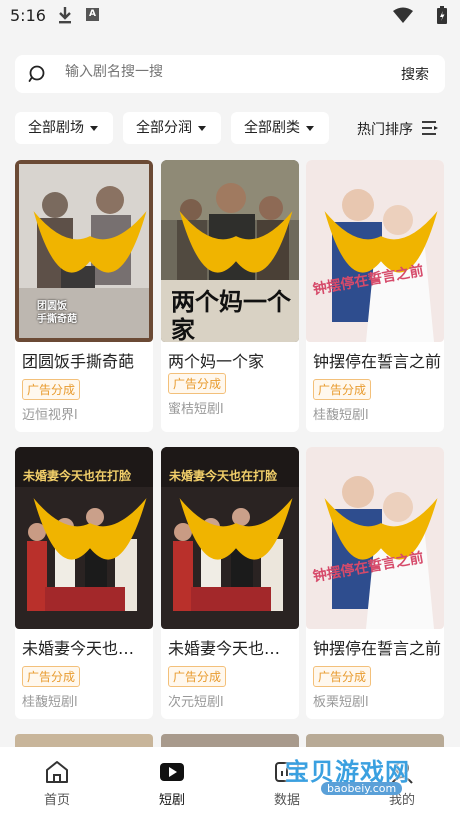  What do you see at coordinates (272, 128) in the screenshot?
I see `filter-genre-label: 全部剧类` at bounding box center [272, 128].